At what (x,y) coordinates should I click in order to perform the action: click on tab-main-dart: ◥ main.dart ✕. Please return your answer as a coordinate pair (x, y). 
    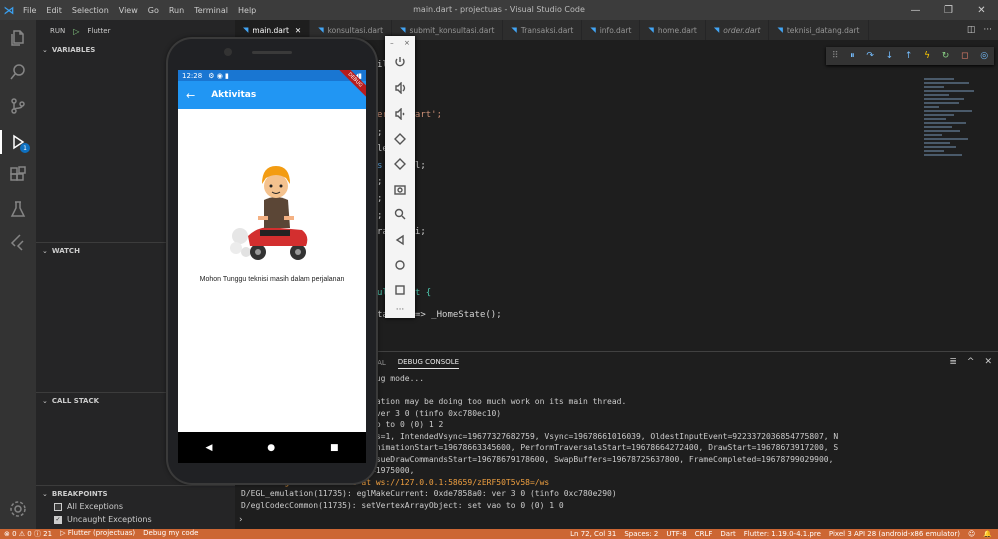
    Looking at the image, I should click on (273, 30).